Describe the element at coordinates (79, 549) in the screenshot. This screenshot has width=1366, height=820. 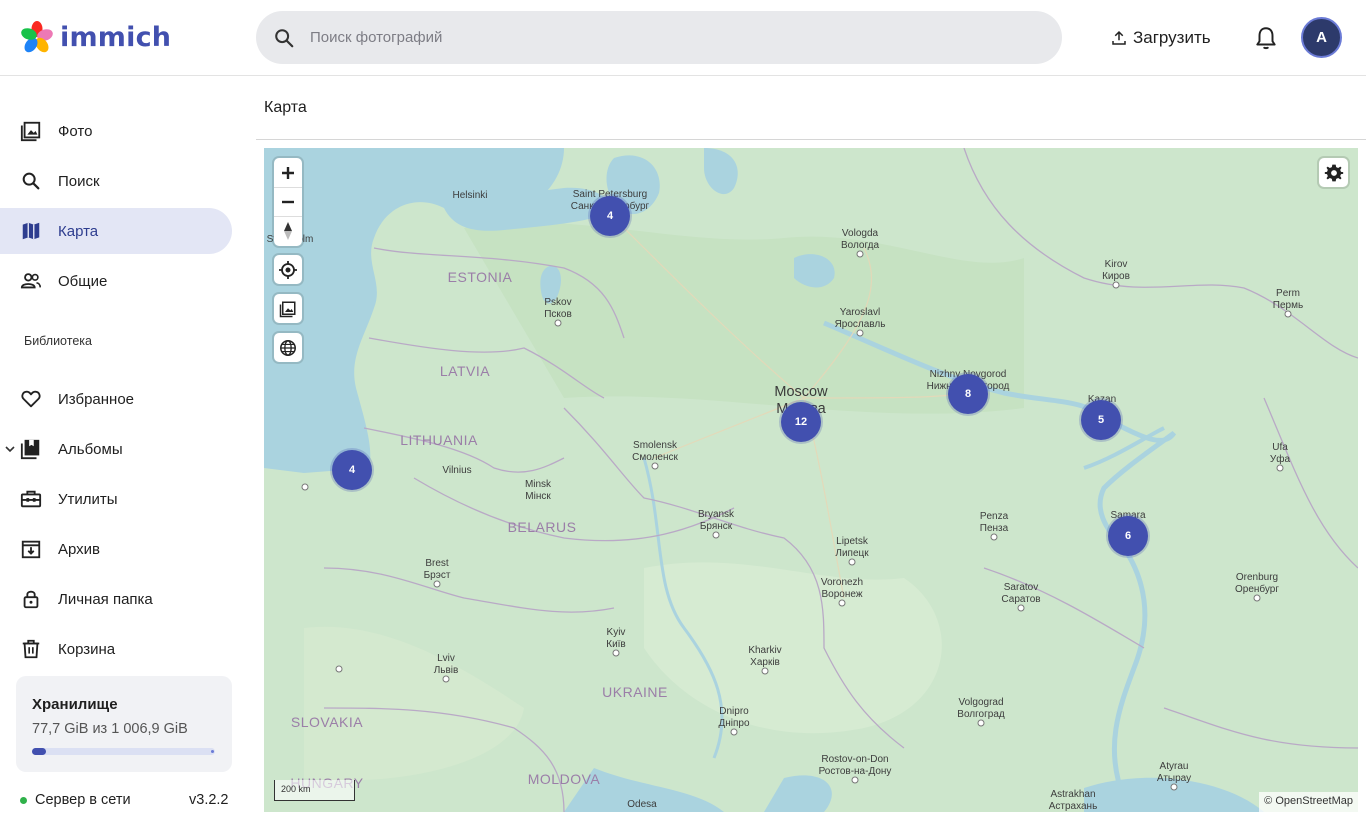
I see `sidebar-item-label: Архив` at that location.